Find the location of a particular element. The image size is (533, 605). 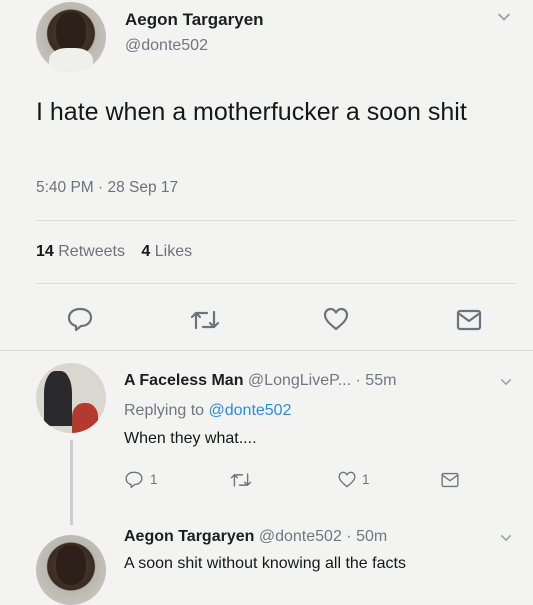

reply-header: Aegon Targaryen @donte502 · 50m is located at coordinates (255, 537).